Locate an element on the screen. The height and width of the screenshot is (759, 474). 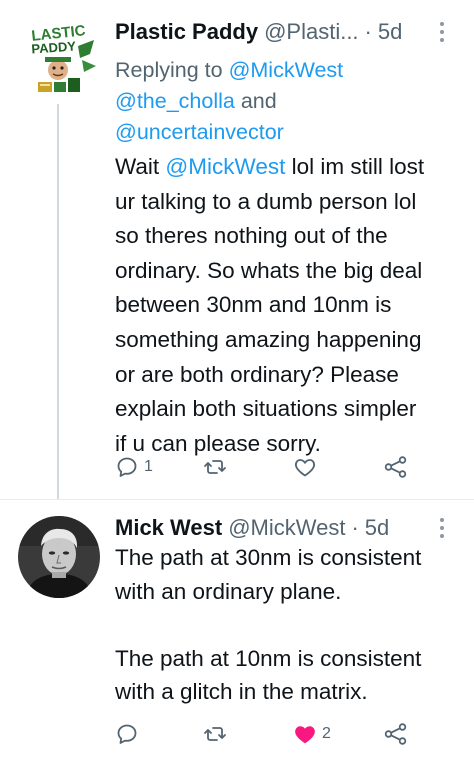
replying-and: and is located at coordinates (258, 101).